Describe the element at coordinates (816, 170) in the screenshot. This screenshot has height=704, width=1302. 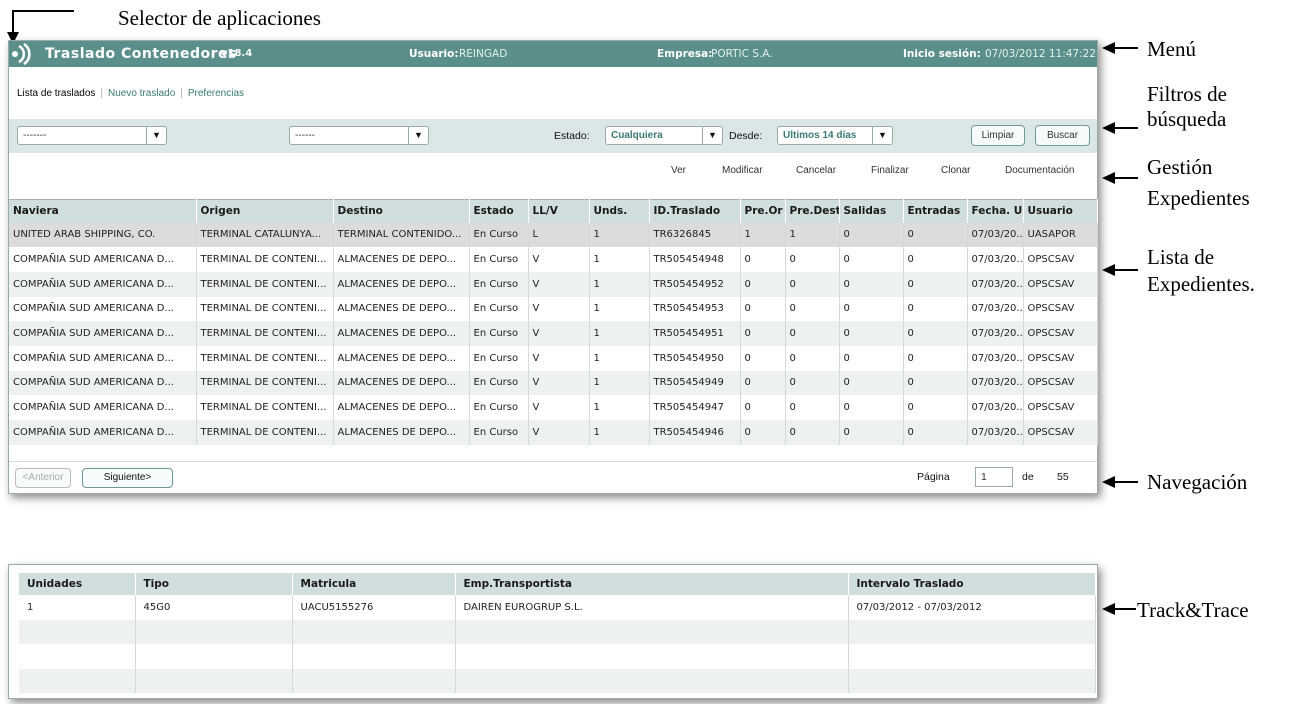
I see `action-cancel: Cancelar` at that location.